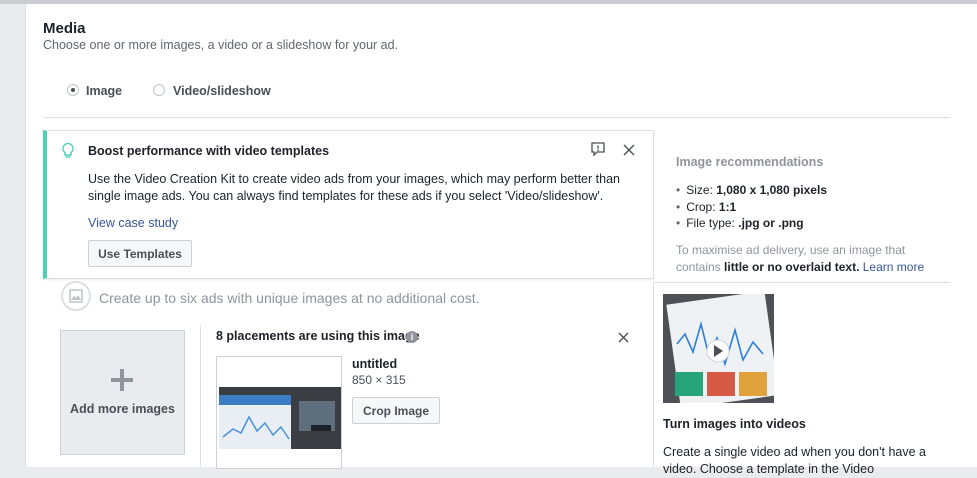 This screenshot has height=478, width=977. Describe the element at coordinates (412, 337) in the screenshot. I see `info-icon: i` at that location.